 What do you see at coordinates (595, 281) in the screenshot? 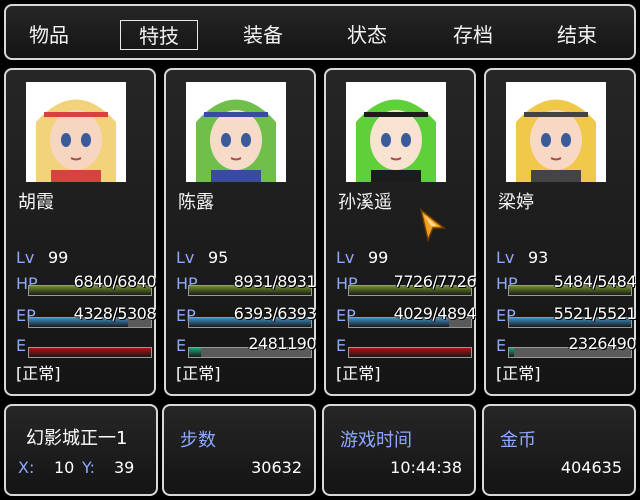
I see `hp-value: 5484/5484` at bounding box center [595, 281].